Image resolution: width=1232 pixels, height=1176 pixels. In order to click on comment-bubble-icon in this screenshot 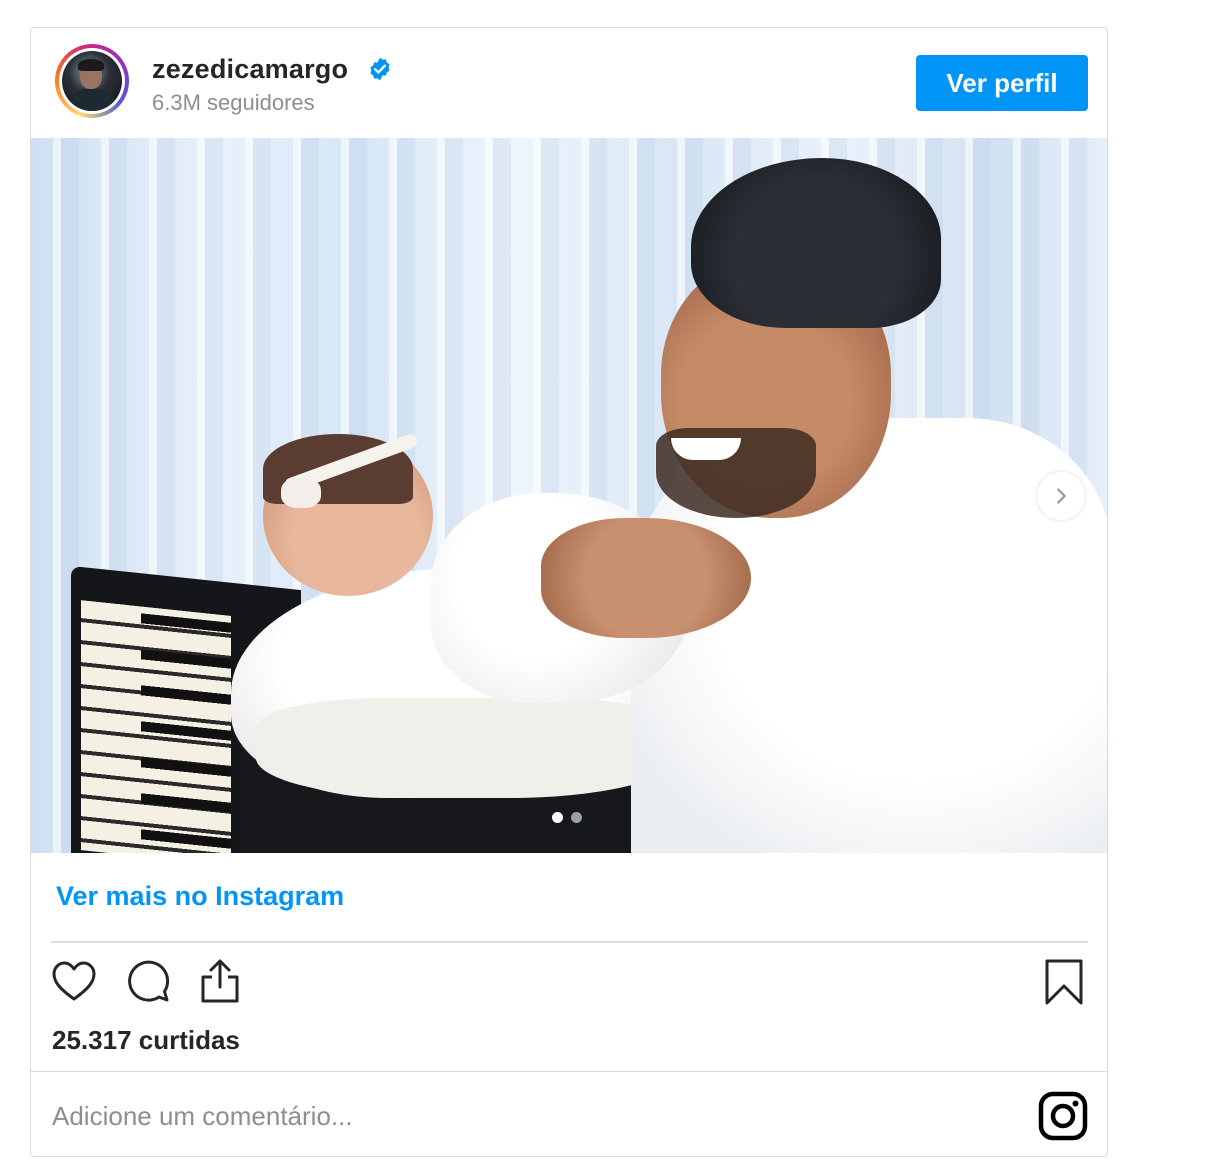, I will do `click(148, 982)`.